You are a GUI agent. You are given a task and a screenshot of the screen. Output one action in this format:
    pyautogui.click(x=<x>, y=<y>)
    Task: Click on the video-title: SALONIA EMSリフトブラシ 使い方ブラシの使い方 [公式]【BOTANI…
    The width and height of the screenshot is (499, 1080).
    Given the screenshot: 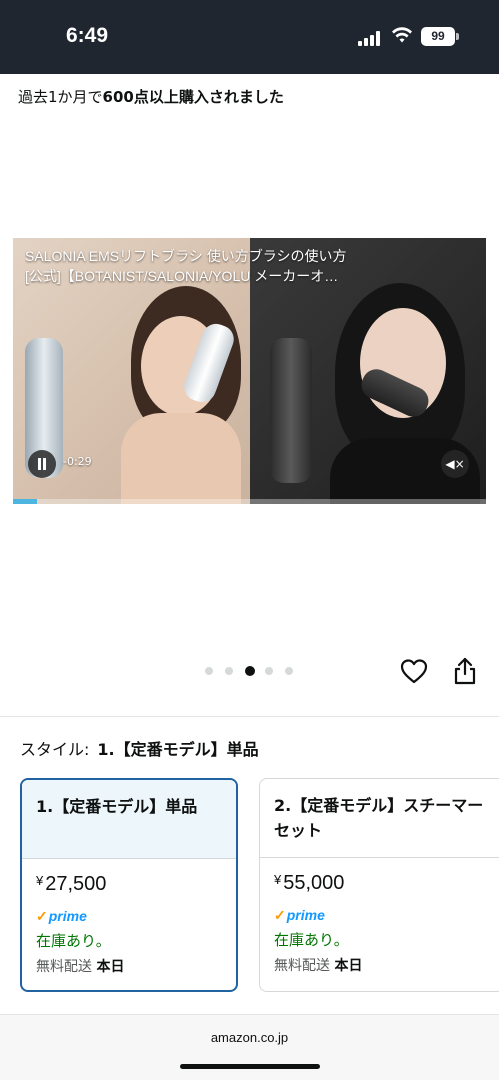 What is the action you would take?
    pyautogui.click(x=250, y=266)
    